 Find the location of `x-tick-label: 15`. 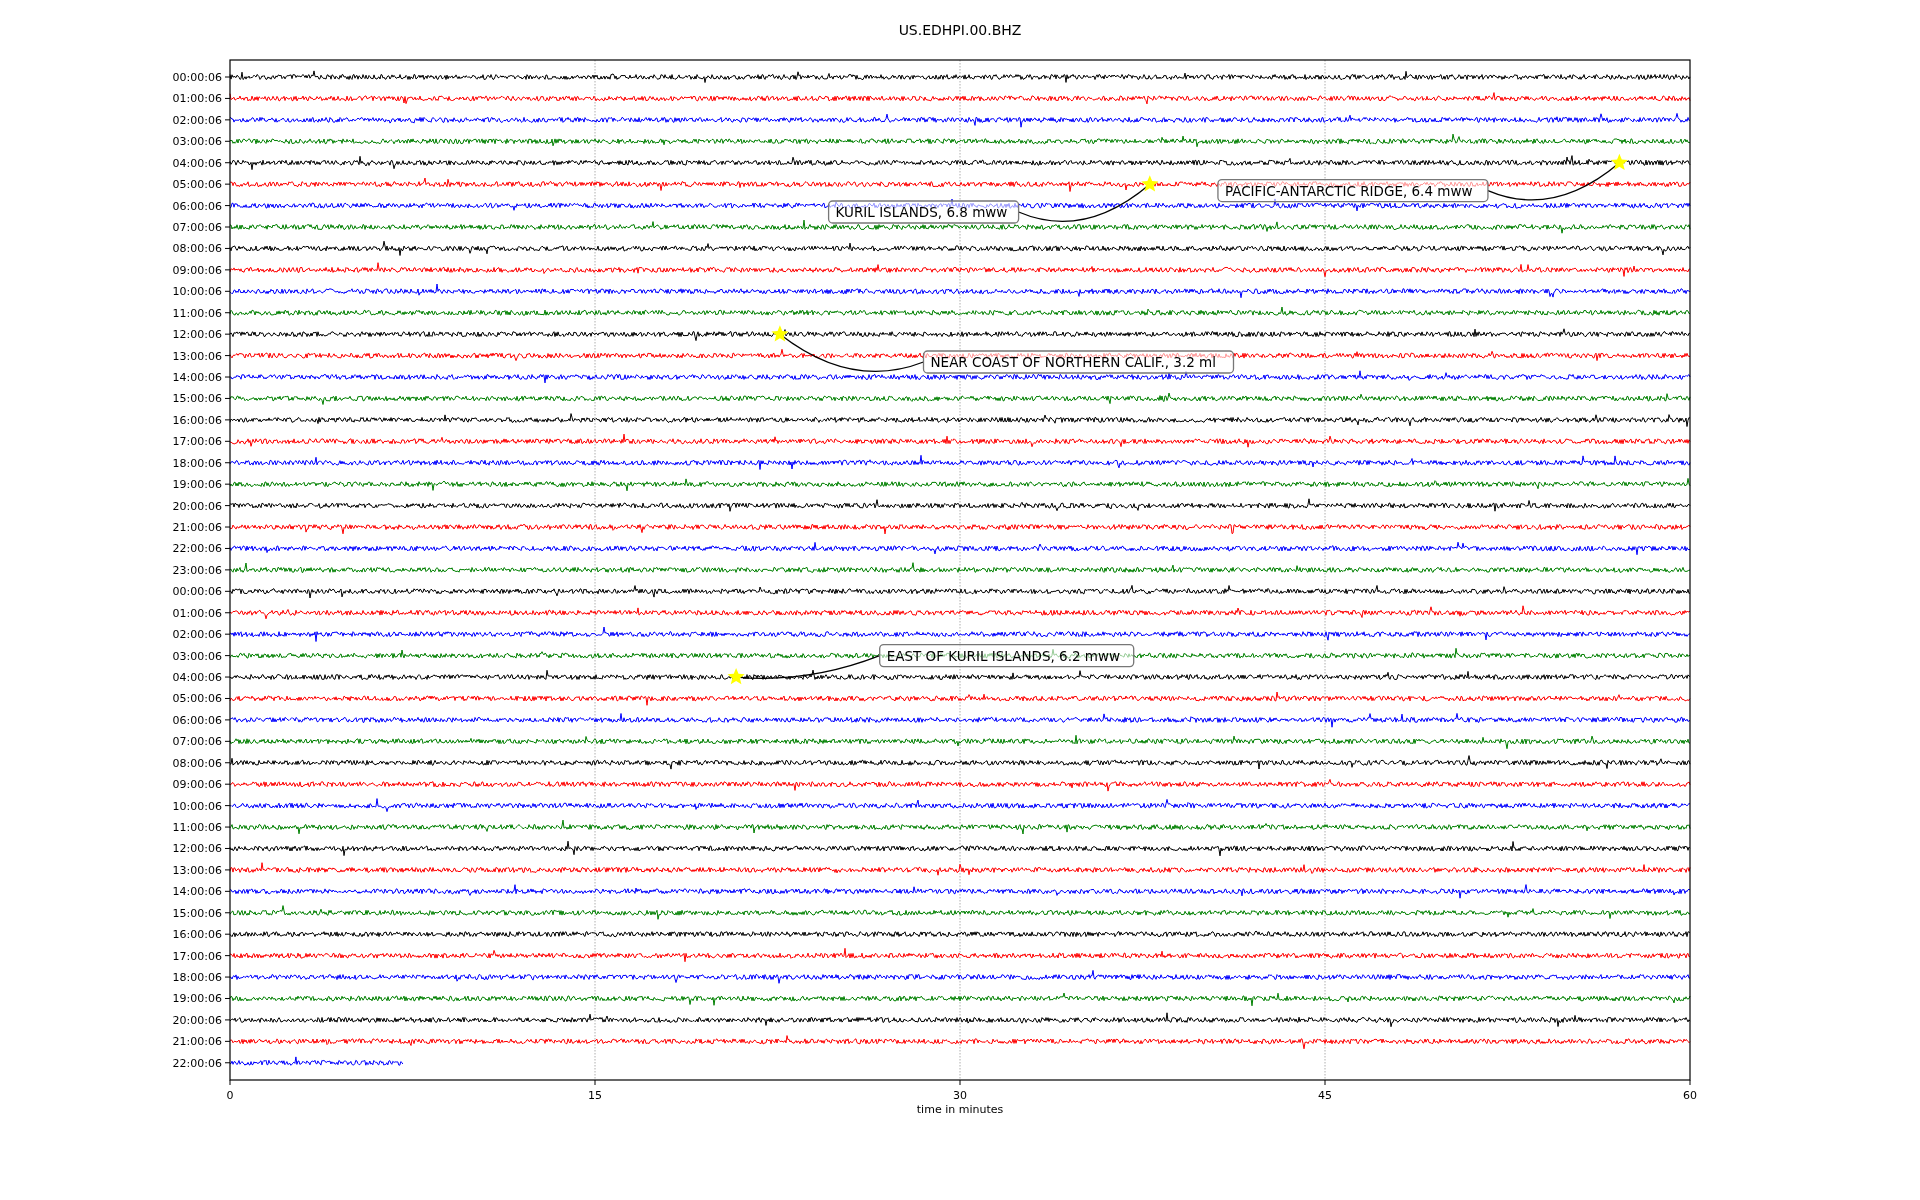

x-tick-label: 15 is located at coordinates (595, 1095).